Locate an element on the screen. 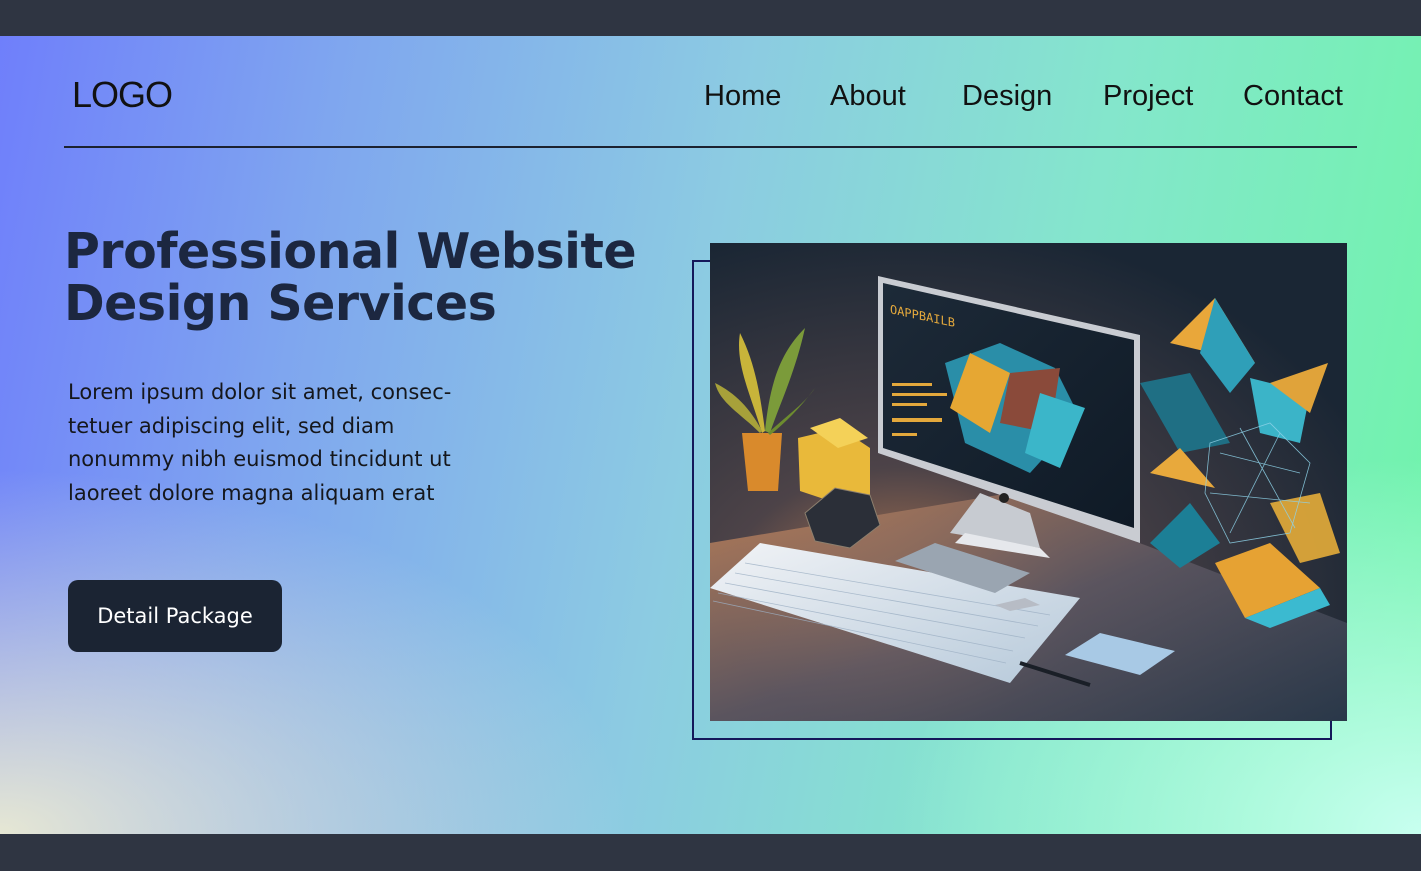 The image size is (1421, 871). top-bar is located at coordinates (710, 18).